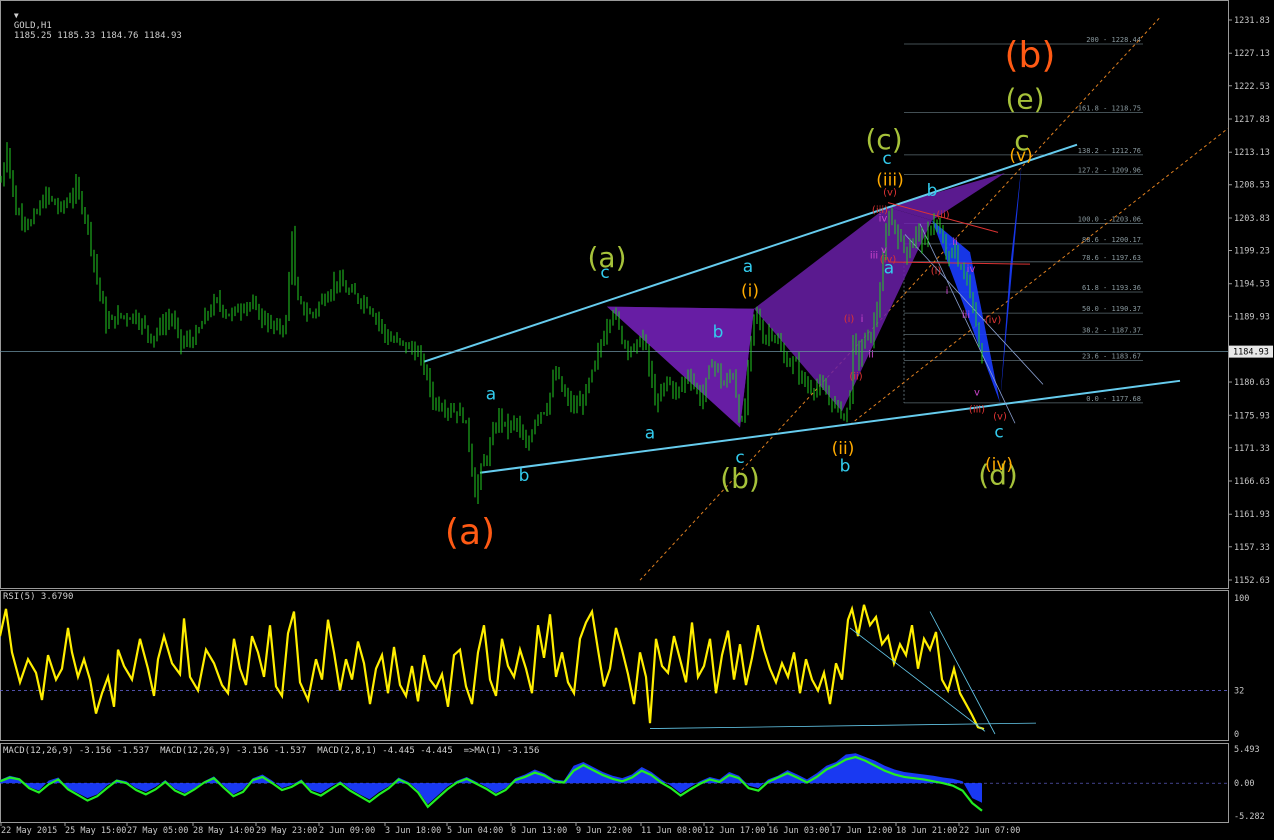 The image size is (1274, 840). Describe the element at coordinates (1252, 317) in the screenshot. I see `price-y-tick-label: 1189.93` at that location.